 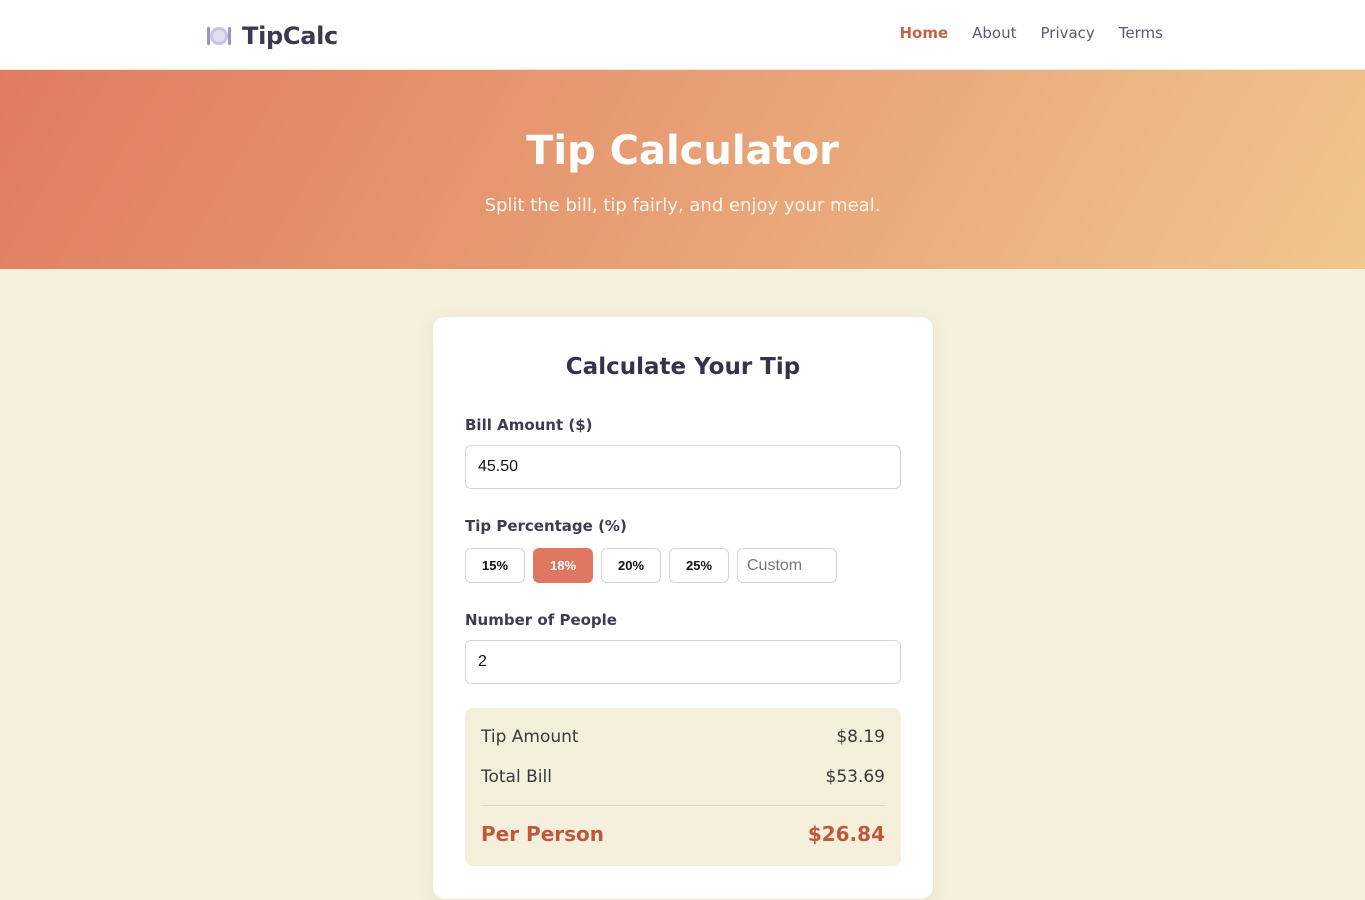 I want to click on per-person-value: $26.84, so click(x=846, y=834).